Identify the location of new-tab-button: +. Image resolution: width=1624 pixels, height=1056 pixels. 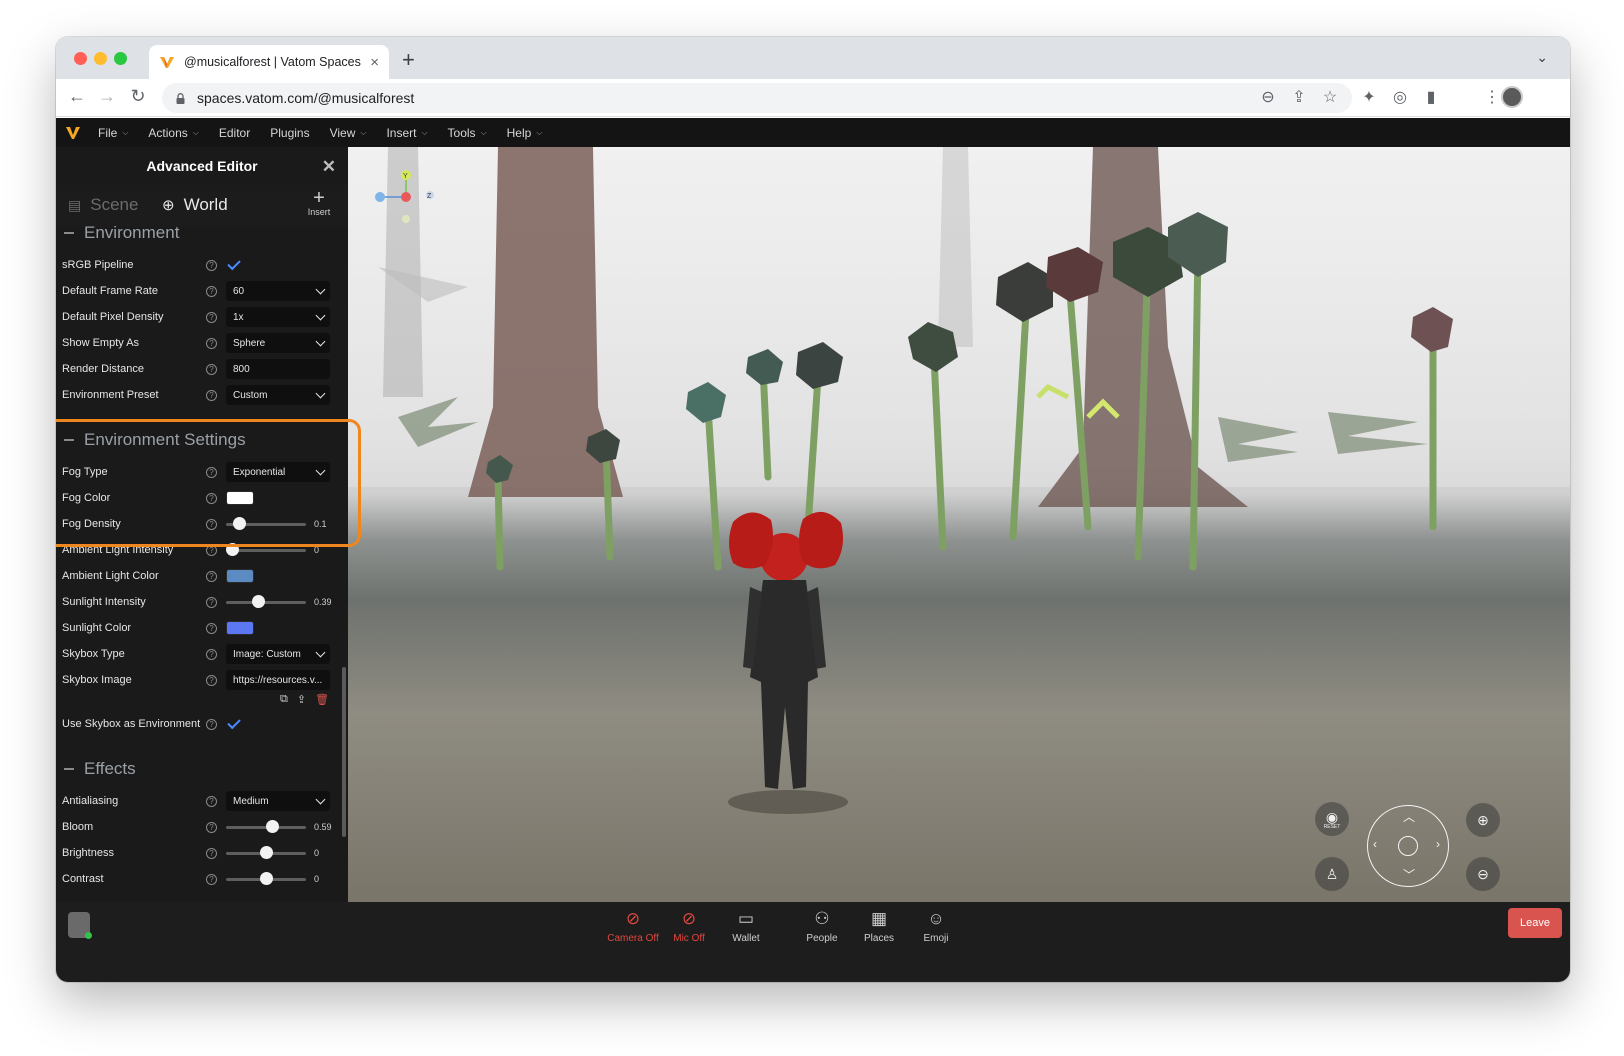
(408, 60).